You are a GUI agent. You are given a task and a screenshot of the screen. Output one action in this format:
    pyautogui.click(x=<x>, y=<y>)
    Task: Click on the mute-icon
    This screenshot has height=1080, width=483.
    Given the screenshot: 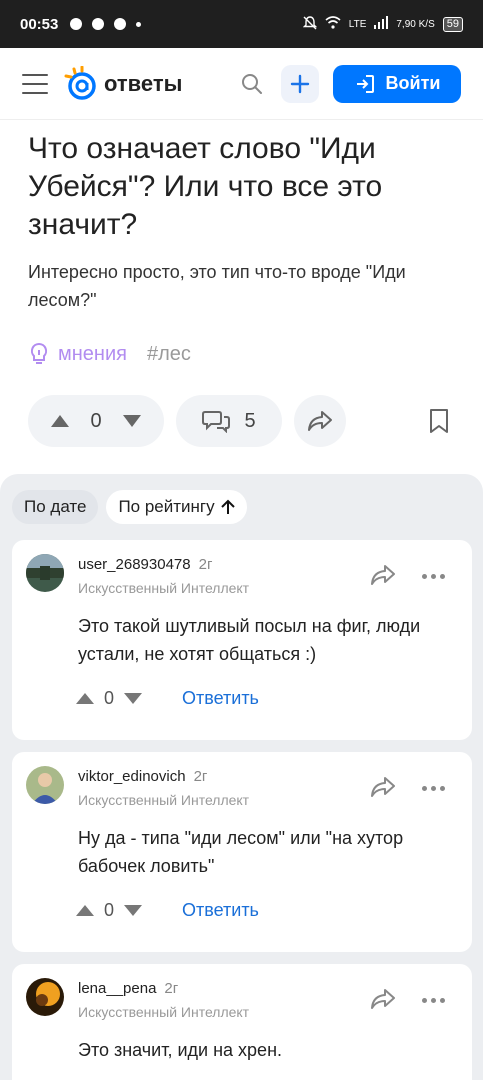 What is the action you would take?
    pyautogui.click(x=309, y=24)
    